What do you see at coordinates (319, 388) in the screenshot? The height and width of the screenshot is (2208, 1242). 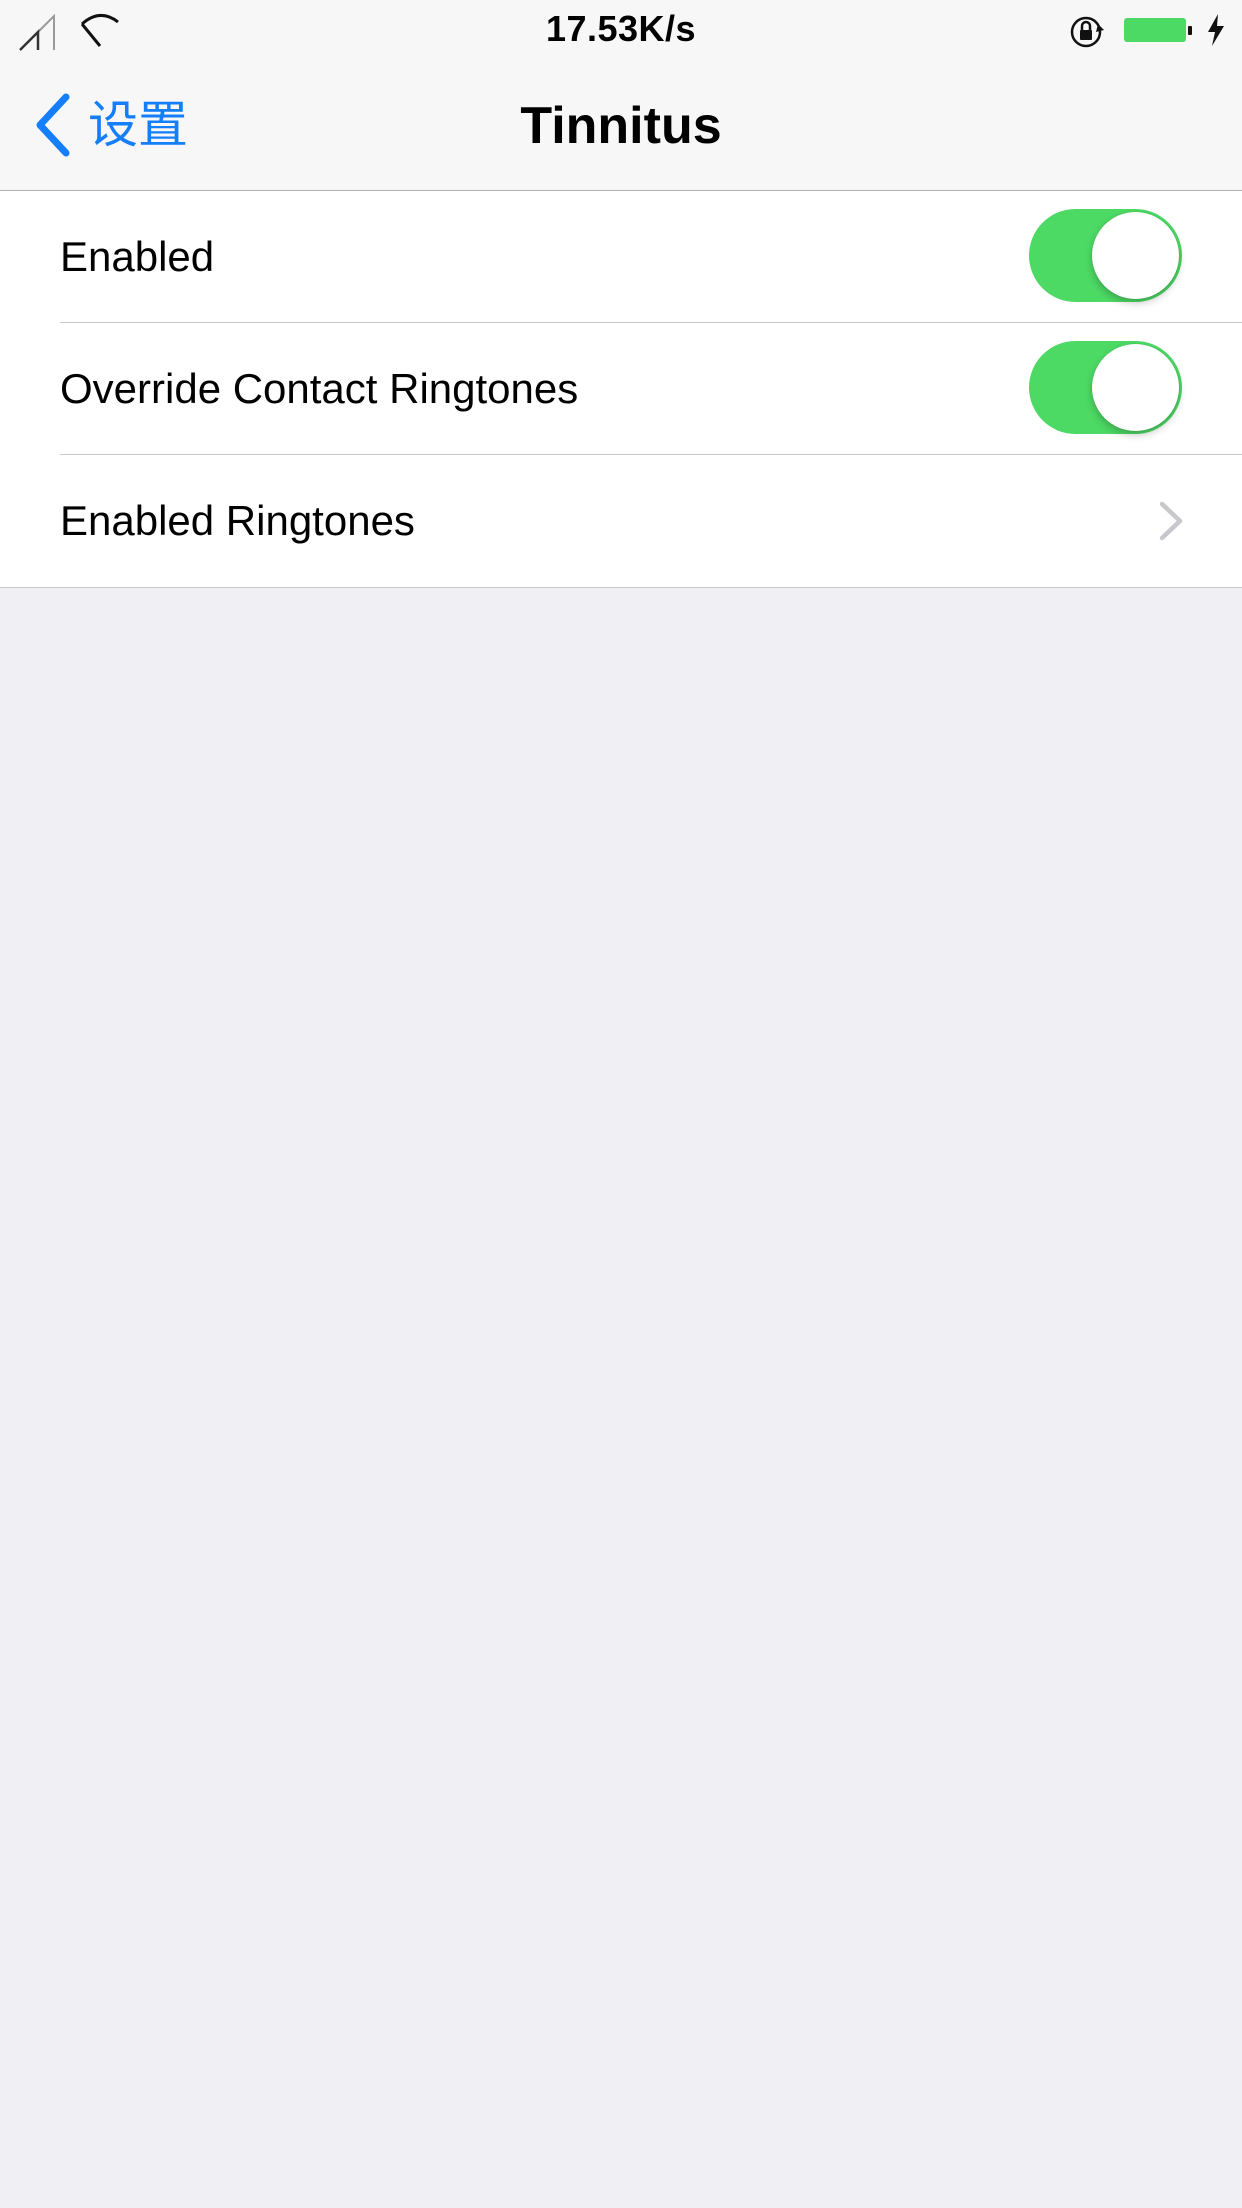 I see `setting-label-override-contact-ringtones: Override Contact Ringtones` at bounding box center [319, 388].